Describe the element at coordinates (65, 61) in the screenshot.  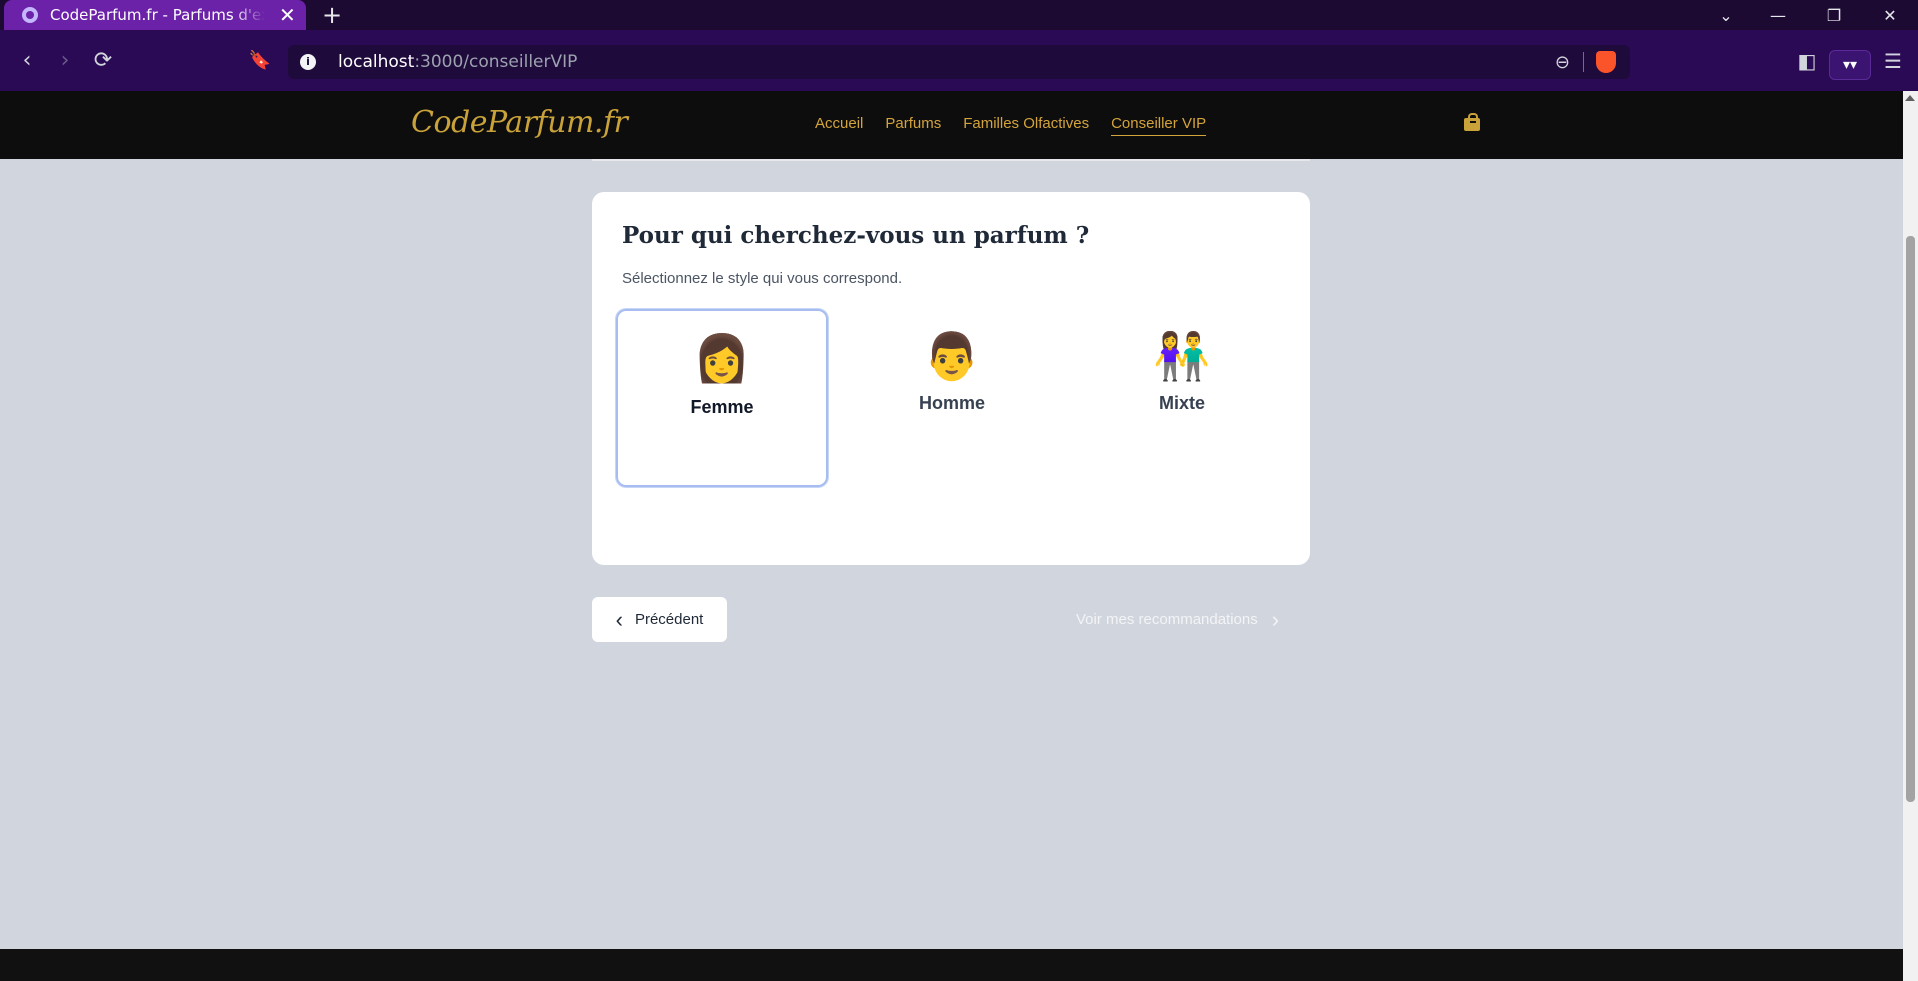
I see `forward-button: ›` at that location.